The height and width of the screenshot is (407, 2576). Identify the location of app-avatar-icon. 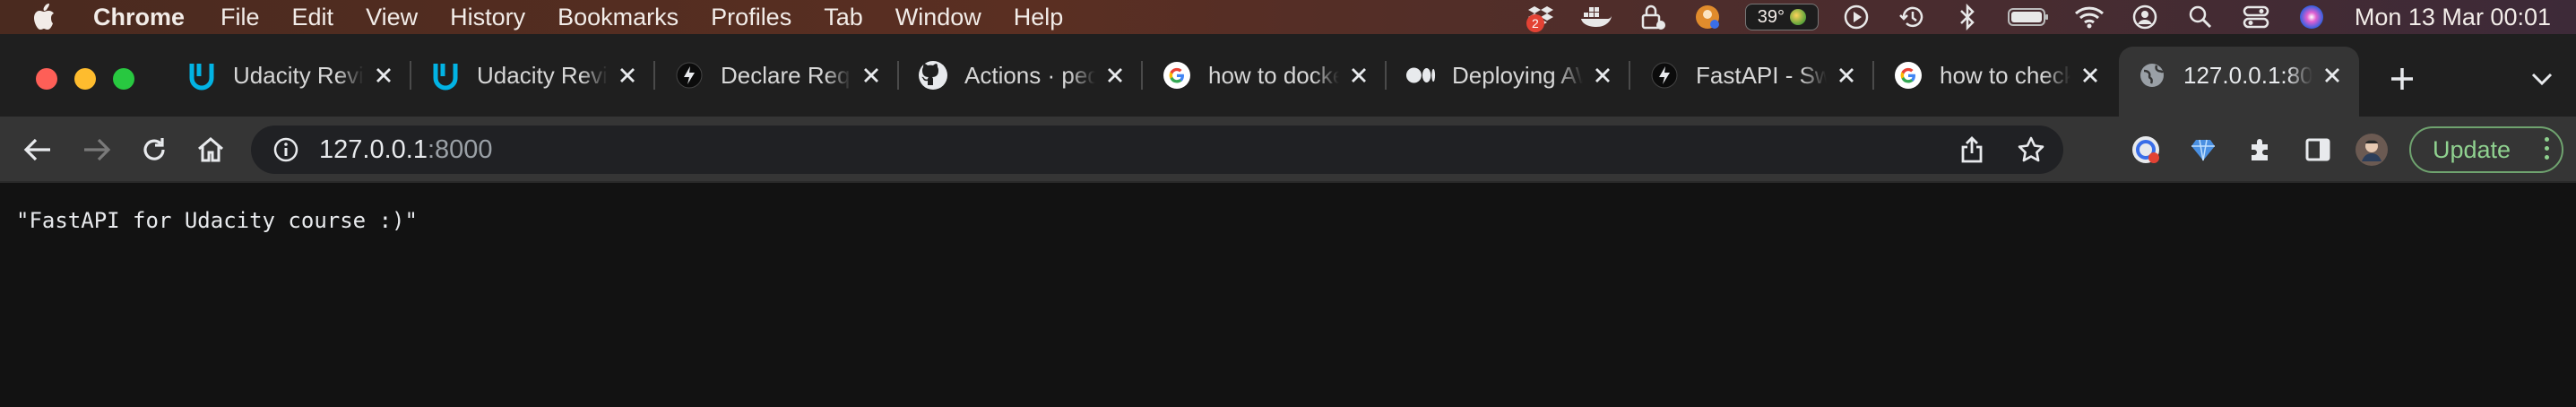
(1707, 17).